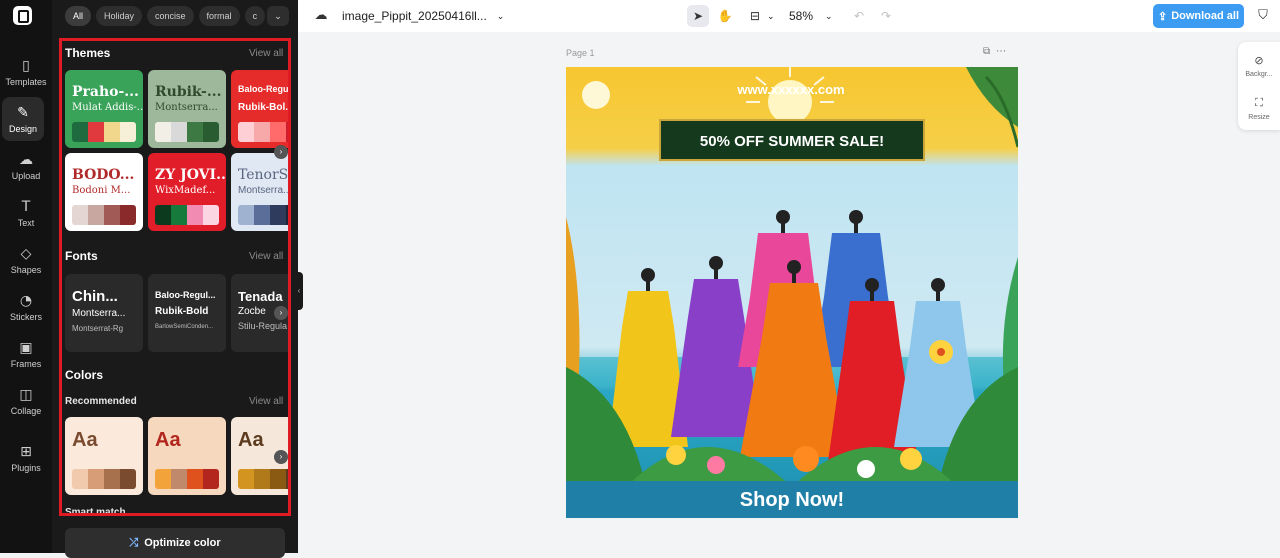 Image resolution: width=1280 pixels, height=558 pixels. I want to click on rail-item-label: Frames, so click(26, 363).